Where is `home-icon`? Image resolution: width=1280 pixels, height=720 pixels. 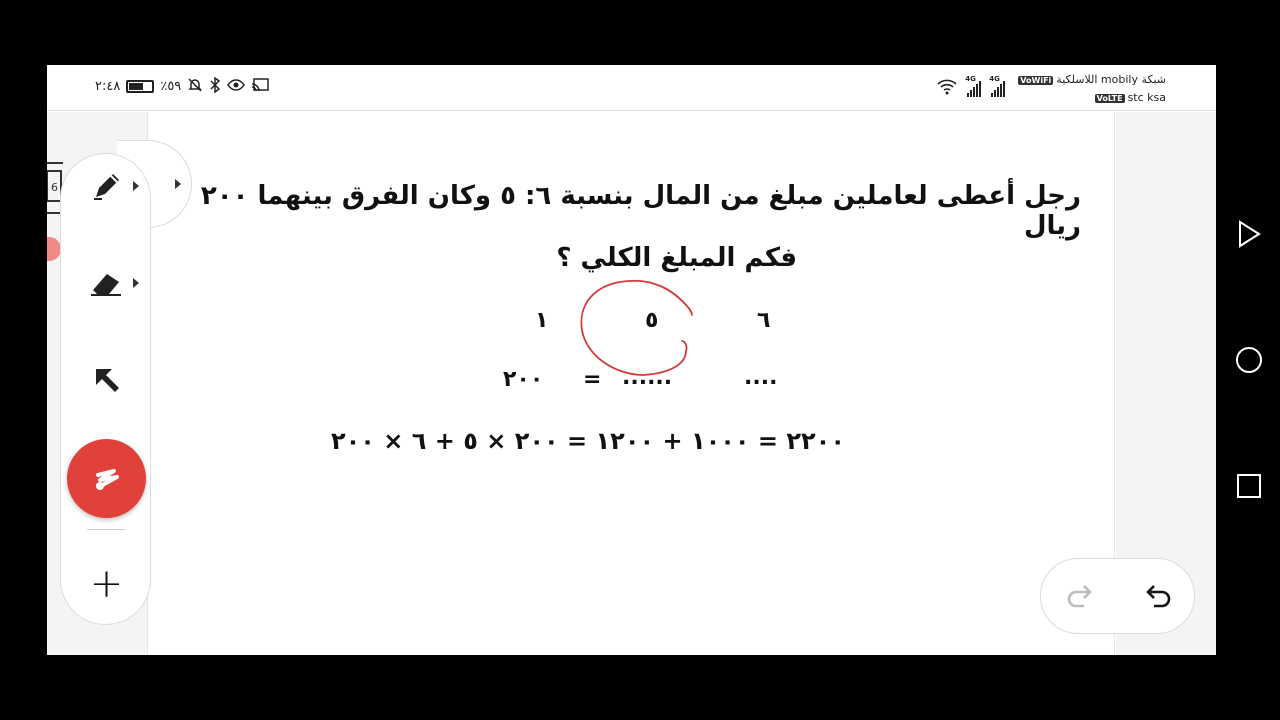
home-icon is located at coordinates (1249, 360).